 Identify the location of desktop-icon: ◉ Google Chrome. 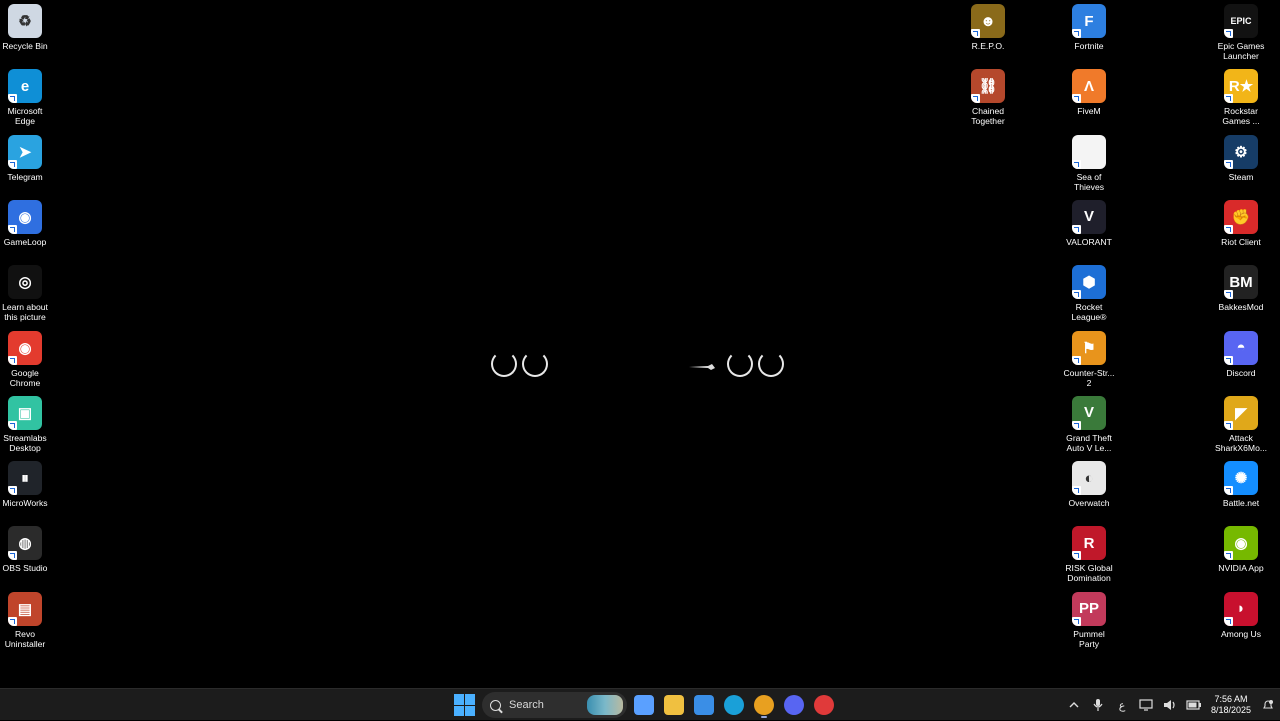
(30, 359).